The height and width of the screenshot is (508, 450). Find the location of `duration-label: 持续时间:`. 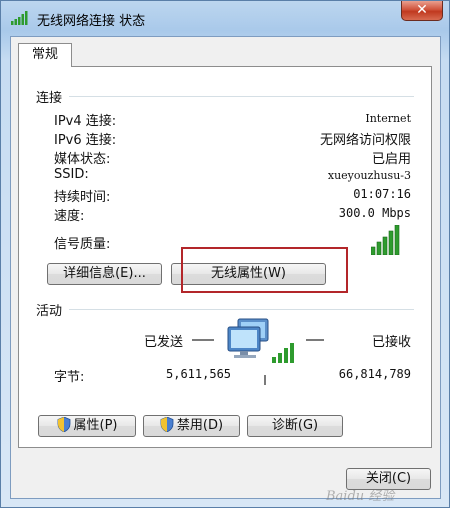

duration-label: 持续时间: is located at coordinates (82, 197).